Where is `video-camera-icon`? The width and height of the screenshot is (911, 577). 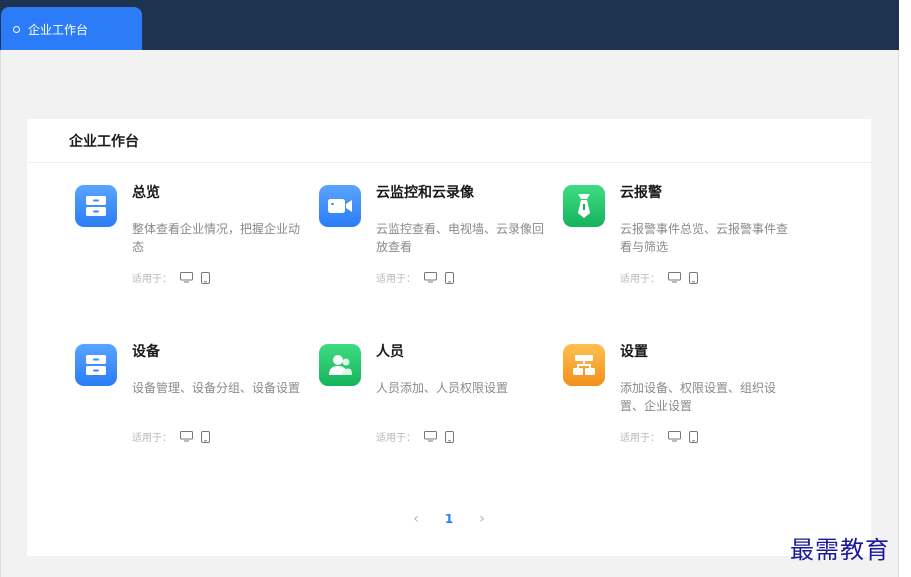
video-camera-icon is located at coordinates (340, 206).